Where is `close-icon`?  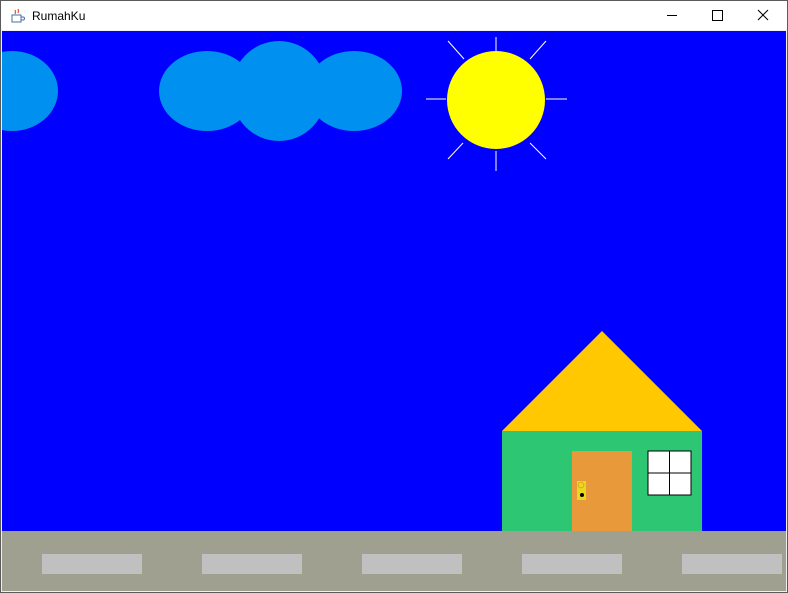 close-icon is located at coordinates (763, 15).